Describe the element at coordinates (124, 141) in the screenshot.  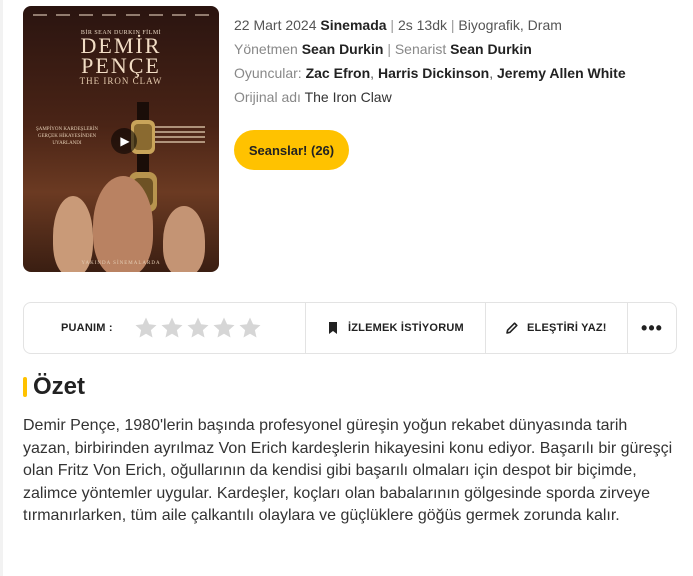
I see `play-trailer-icon: ▶` at that location.